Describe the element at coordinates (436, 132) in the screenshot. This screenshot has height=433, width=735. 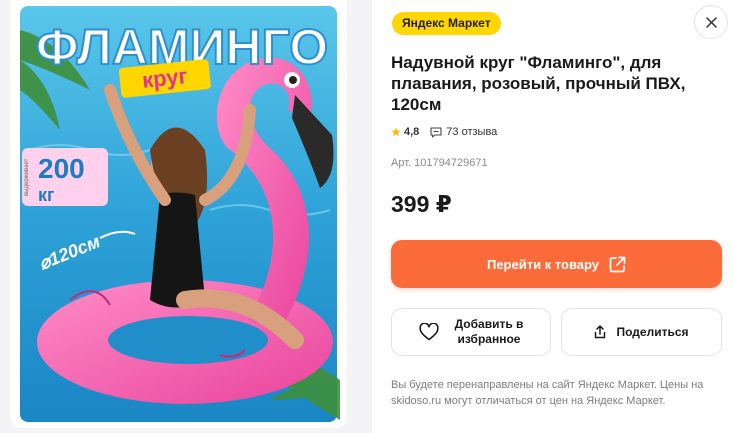
I see `comment-icon` at that location.